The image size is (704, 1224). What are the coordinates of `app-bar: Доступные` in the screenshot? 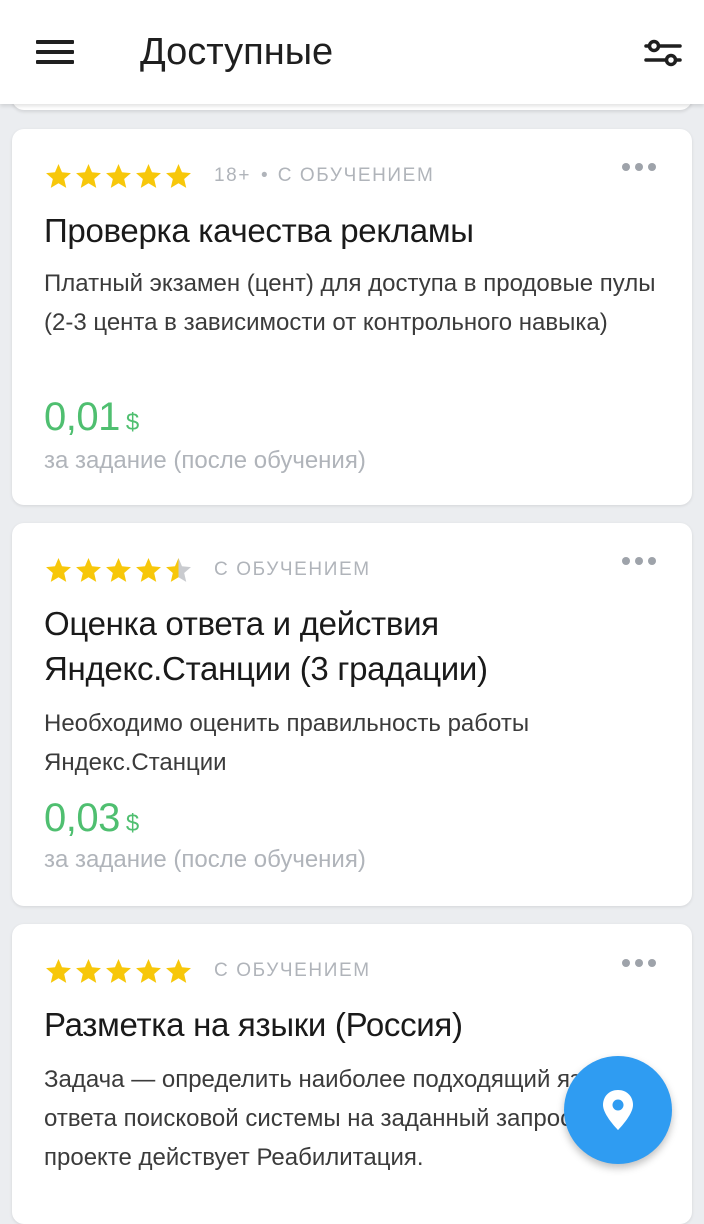 It's located at (352, 52).